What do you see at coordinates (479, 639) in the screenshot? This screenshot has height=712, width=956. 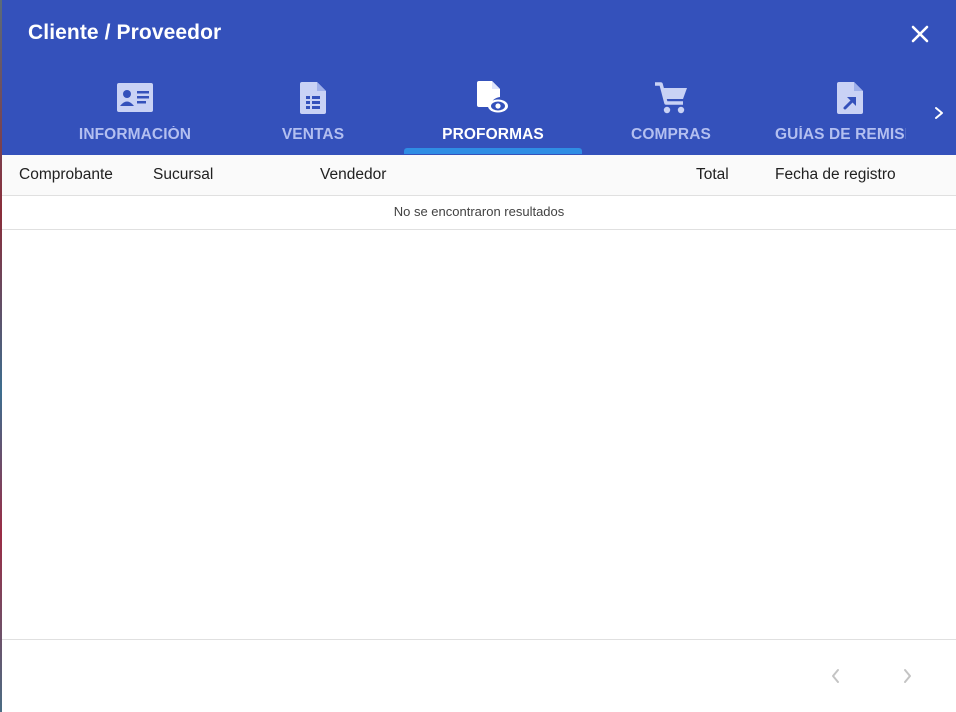 I see `footer-divider` at bounding box center [479, 639].